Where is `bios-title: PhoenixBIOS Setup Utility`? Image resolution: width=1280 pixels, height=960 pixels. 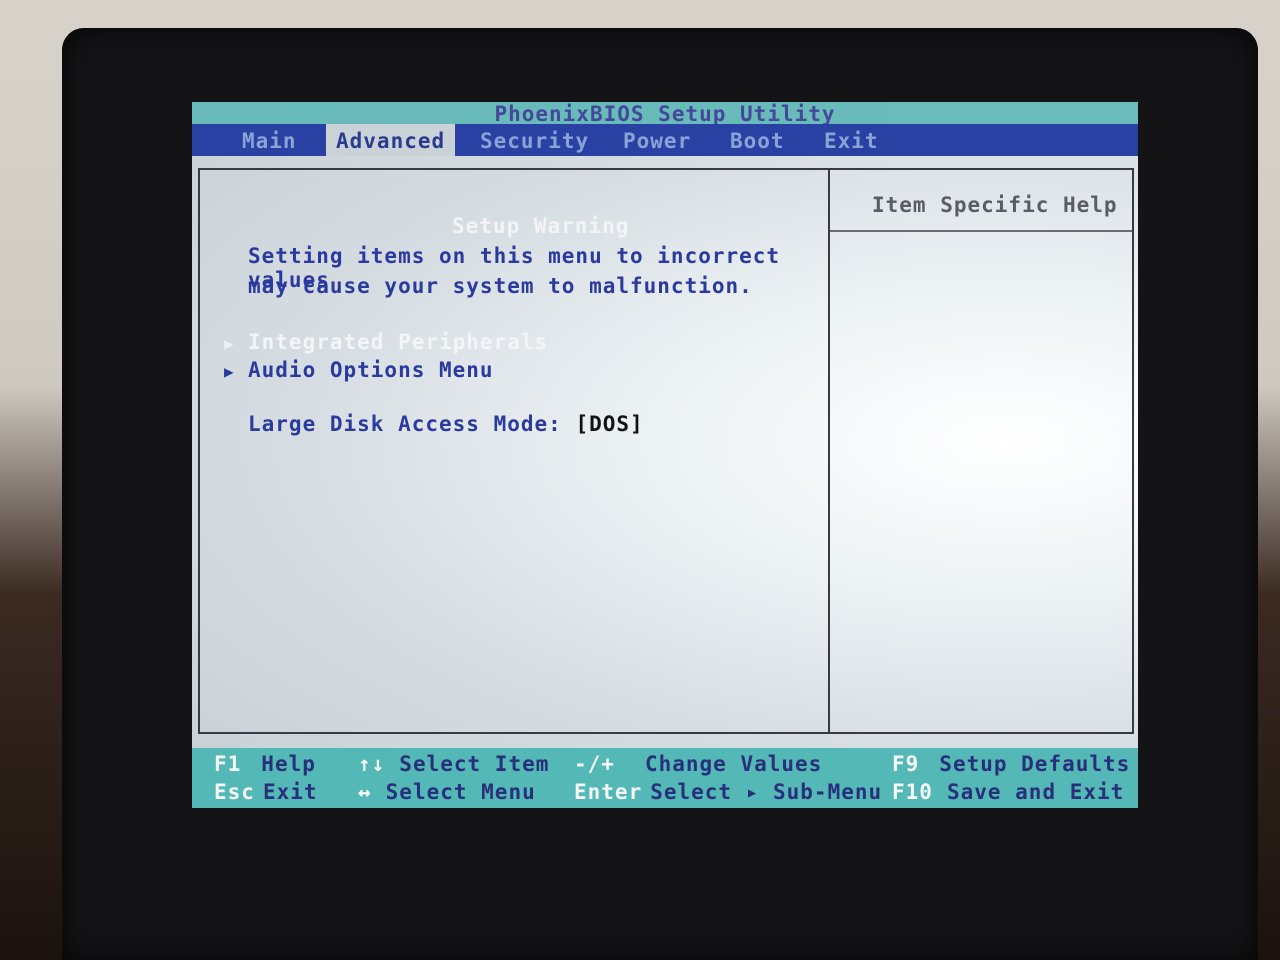 bios-title: PhoenixBIOS Setup Utility is located at coordinates (665, 114).